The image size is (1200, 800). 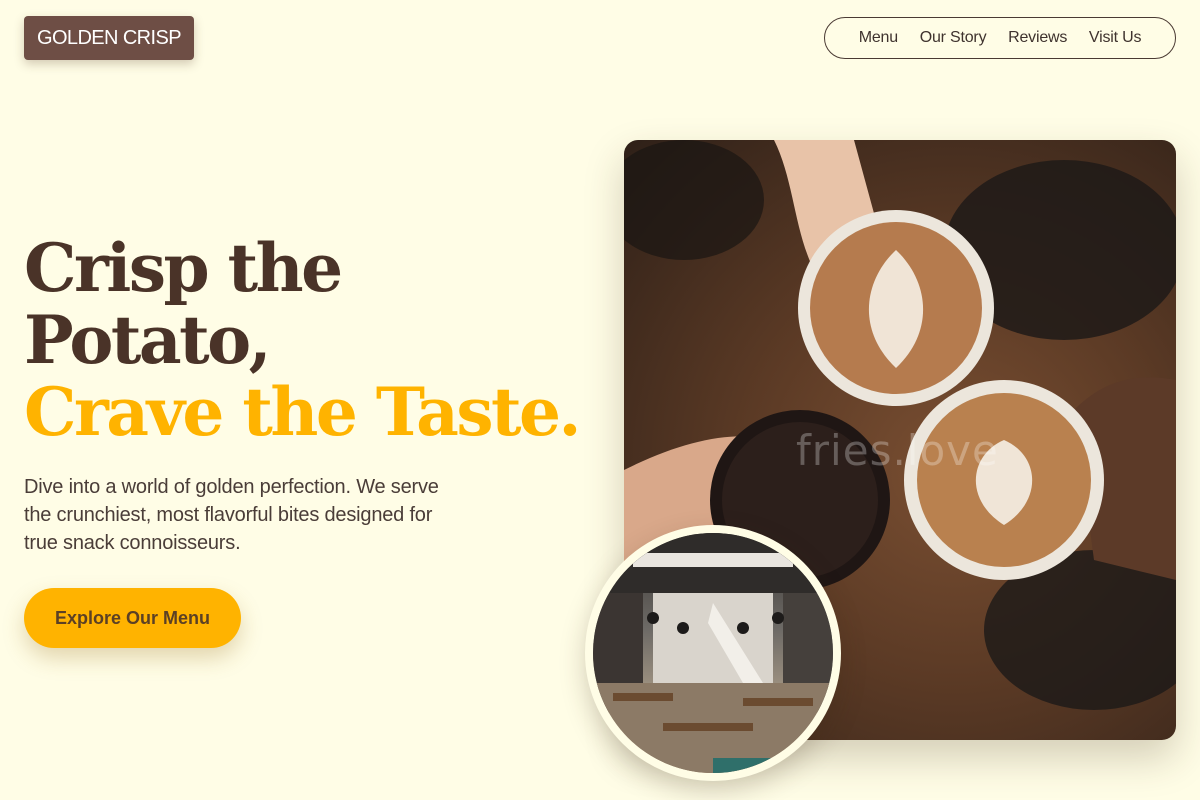 What do you see at coordinates (897, 450) in the screenshot?
I see `image-watermark: fries.love` at bounding box center [897, 450].